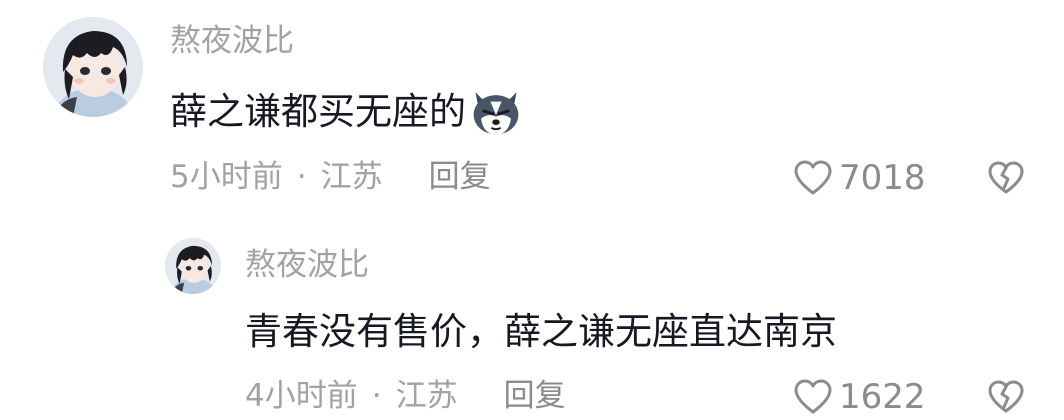 This screenshot has height=420, width=1064. What do you see at coordinates (226, 177) in the screenshot?
I see `comment-time: 5小时前` at bounding box center [226, 177].